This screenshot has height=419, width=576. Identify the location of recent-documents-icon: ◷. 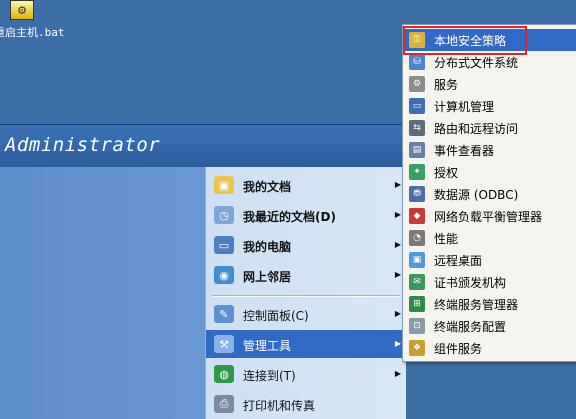
(224, 215).